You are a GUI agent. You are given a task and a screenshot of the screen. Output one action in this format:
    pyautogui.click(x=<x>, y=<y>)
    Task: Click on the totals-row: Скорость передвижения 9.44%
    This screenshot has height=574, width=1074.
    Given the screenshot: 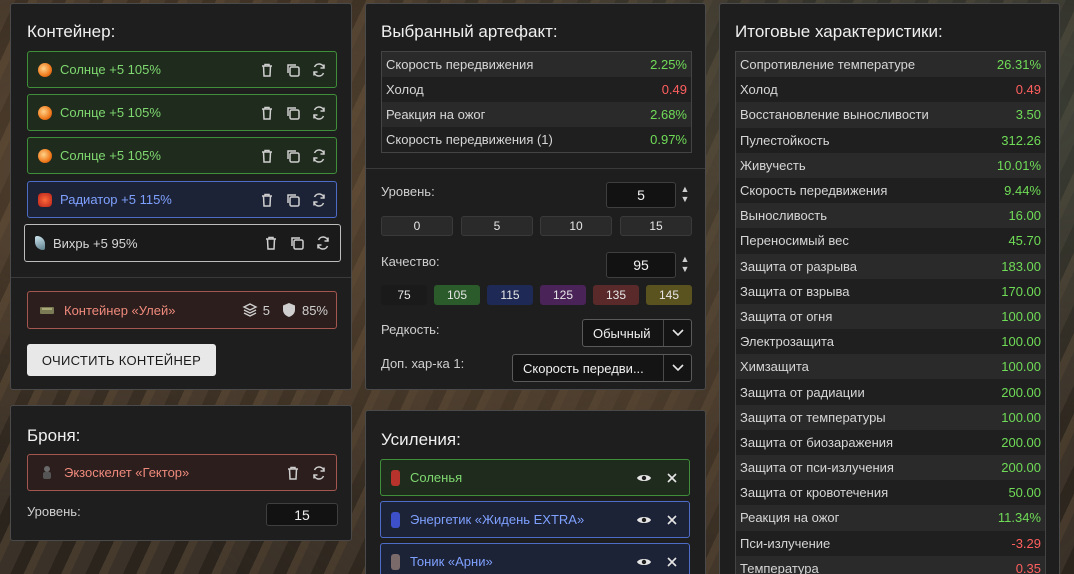 What is the action you would take?
    pyautogui.click(x=890, y=190)
    